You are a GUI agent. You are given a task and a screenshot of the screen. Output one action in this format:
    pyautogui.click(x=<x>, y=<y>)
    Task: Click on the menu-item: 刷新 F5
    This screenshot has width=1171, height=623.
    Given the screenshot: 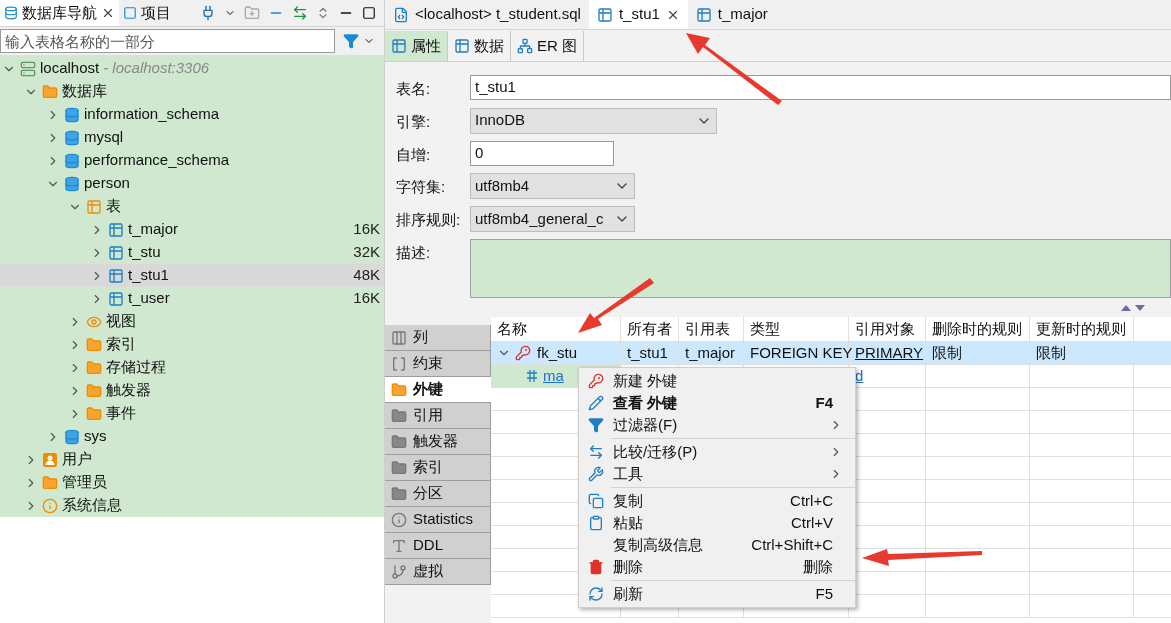 What is the action you would take?
    pyautogui.click(x=717, y=594)
    